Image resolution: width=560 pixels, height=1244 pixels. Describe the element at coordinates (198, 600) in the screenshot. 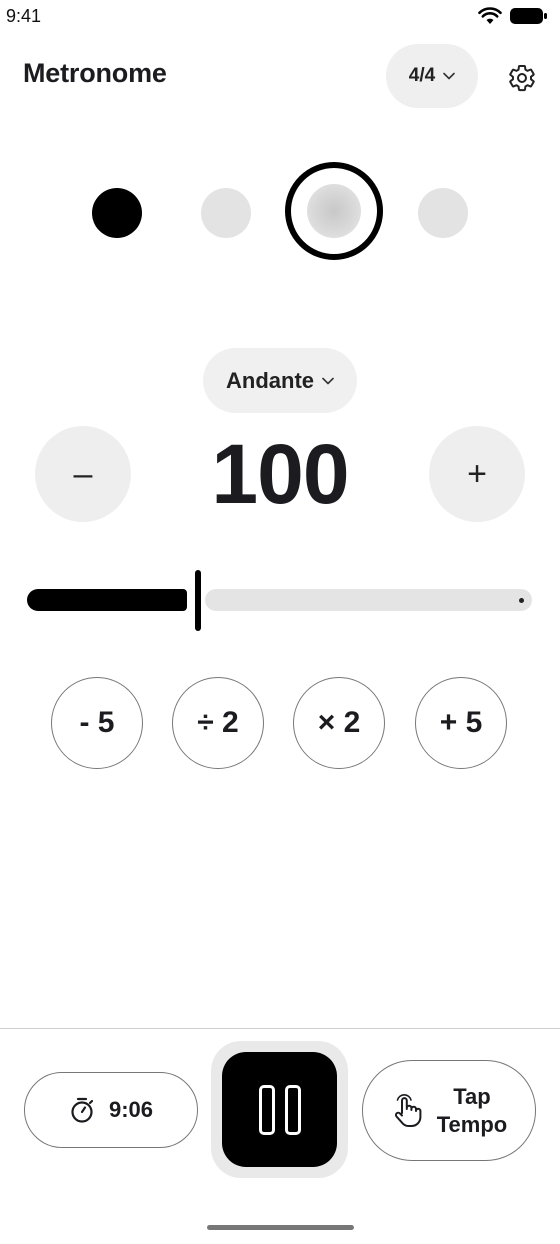

I see `tempo-slider-thumb` at that location.